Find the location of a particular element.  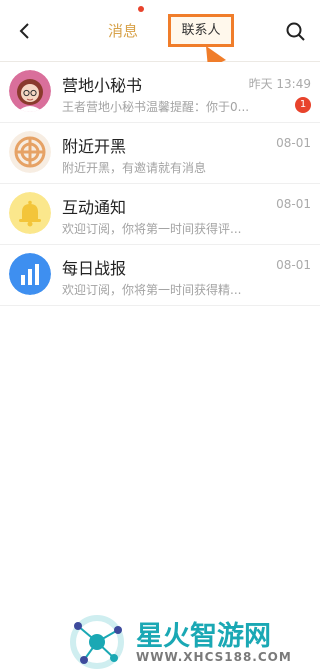

tab-contacts: 联系人 is located at coordinates (201, 30).